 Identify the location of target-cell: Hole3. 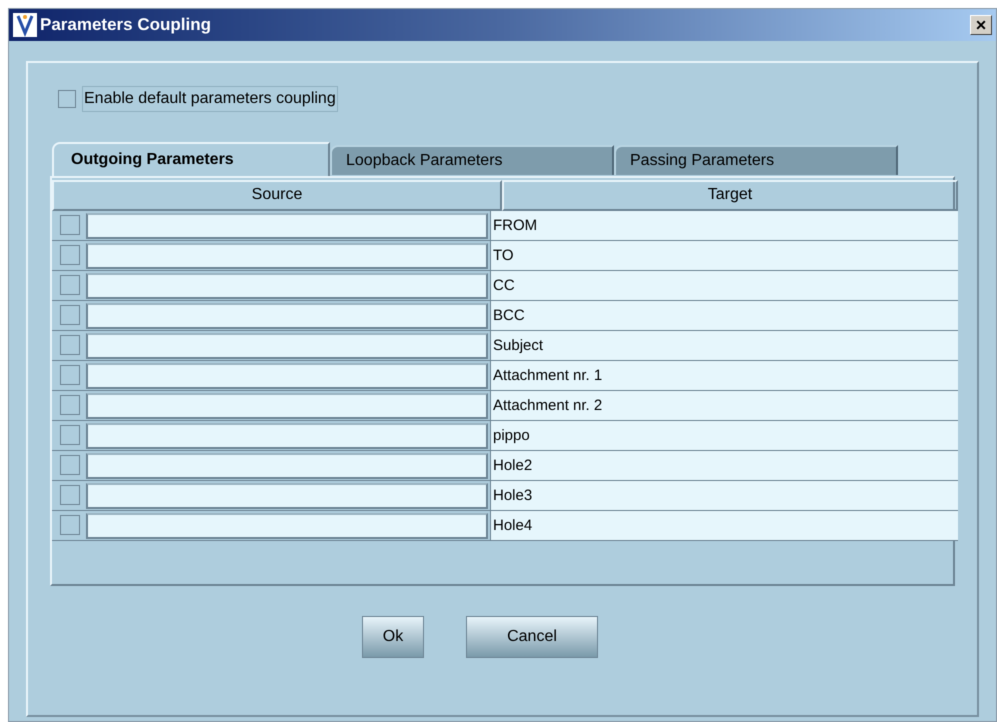
(724, 495).